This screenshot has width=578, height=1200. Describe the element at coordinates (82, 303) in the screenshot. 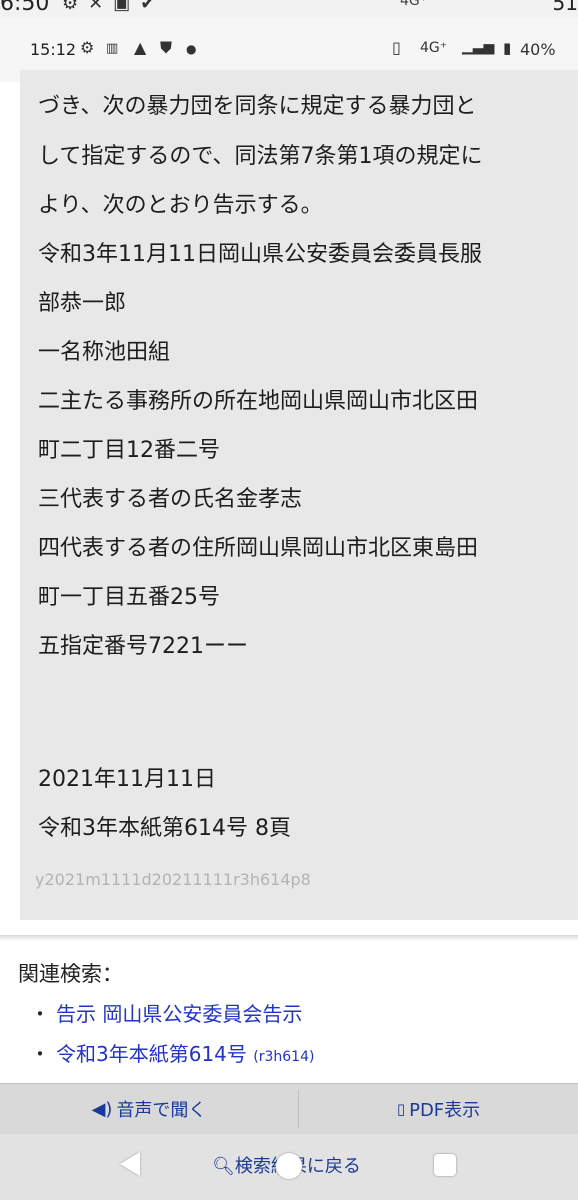

I see `notice-line: 部恭一郎` at that location.